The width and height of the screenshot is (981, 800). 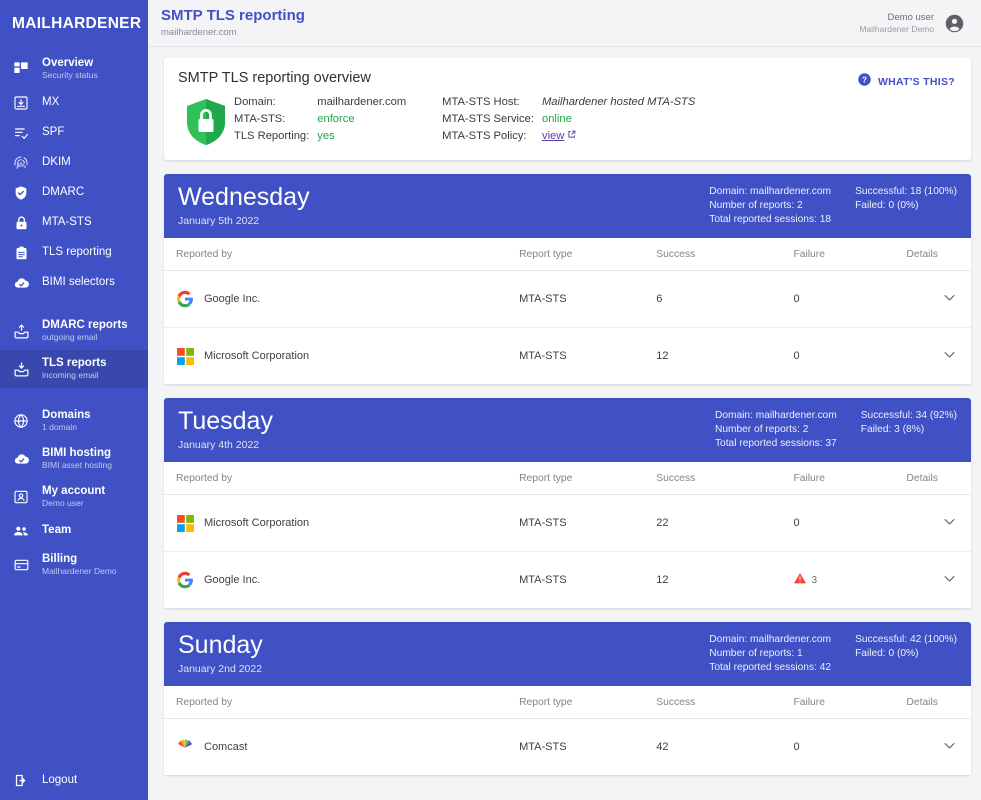 I want to click on comcast-peacock-logo-icon, so click(x=185, y=747).